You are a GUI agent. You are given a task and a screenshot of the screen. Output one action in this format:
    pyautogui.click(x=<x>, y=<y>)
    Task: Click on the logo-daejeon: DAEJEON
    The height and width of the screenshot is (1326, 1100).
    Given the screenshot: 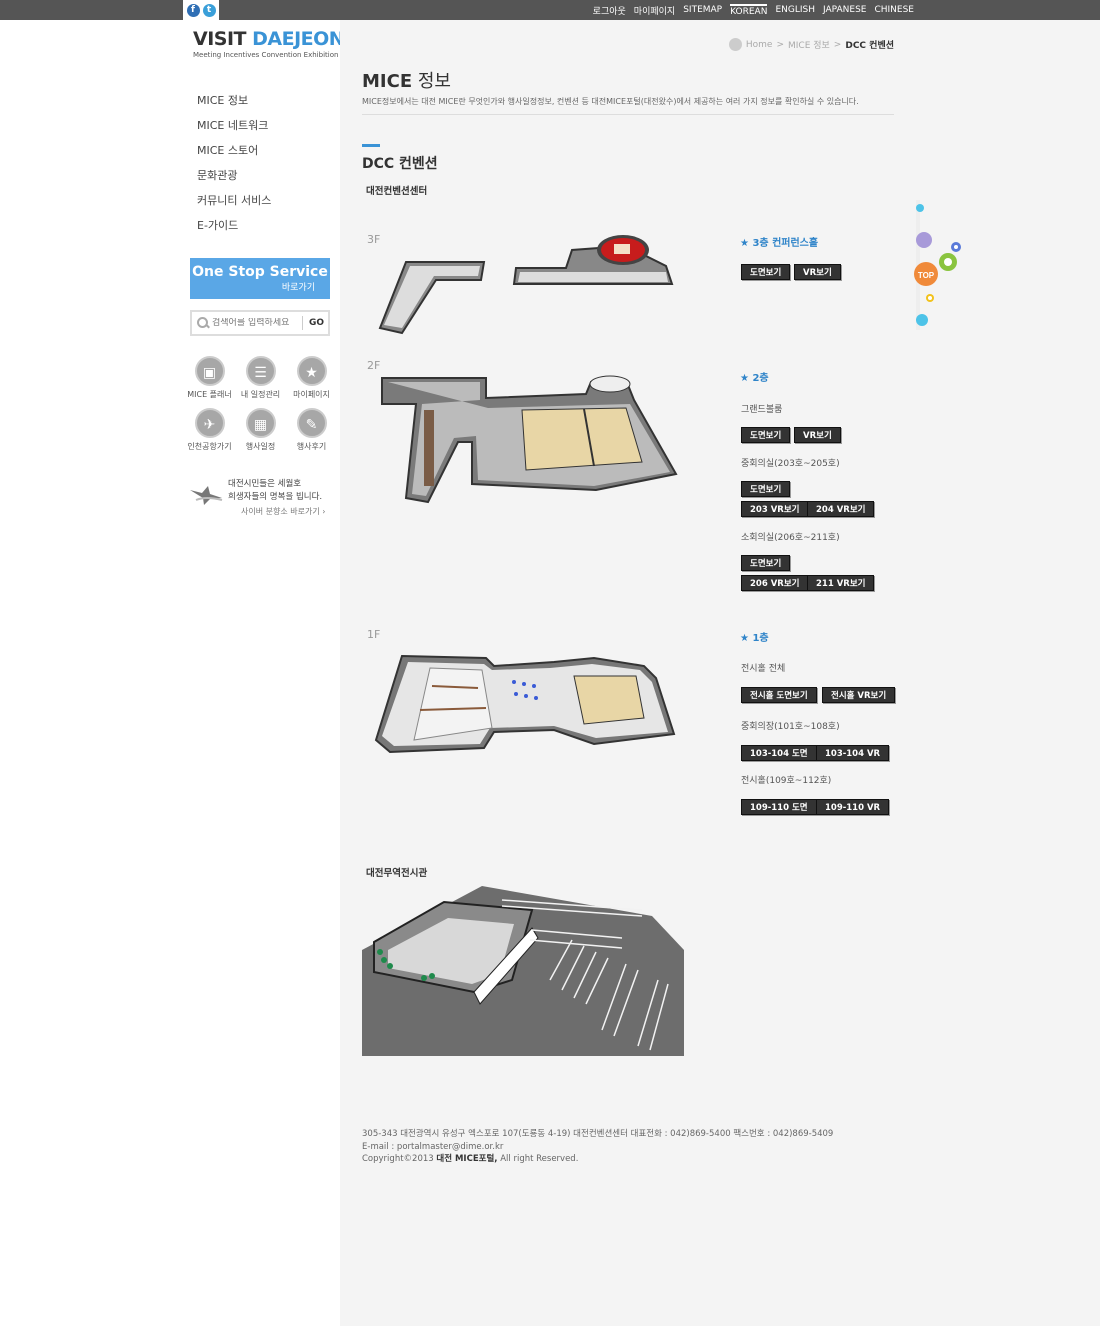 What is the action you would take?
    pyautogui.click(x=298, y=39)
    